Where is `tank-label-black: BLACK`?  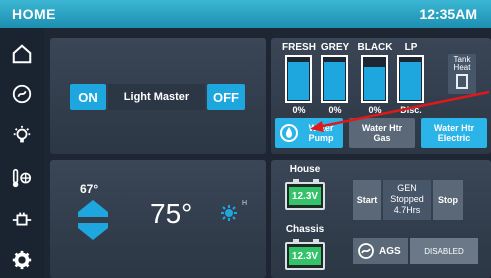 tank-label-black: BLACK is located at coordinates (375, 47).